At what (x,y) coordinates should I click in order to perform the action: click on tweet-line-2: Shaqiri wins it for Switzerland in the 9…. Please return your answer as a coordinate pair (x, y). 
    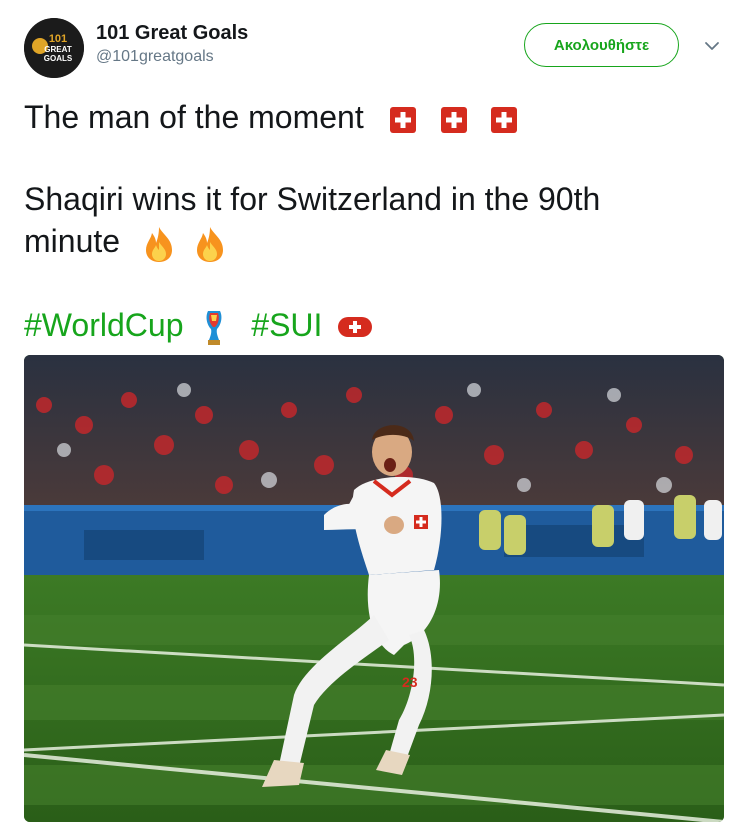
    Looking at the image, I should click on (312, 199).